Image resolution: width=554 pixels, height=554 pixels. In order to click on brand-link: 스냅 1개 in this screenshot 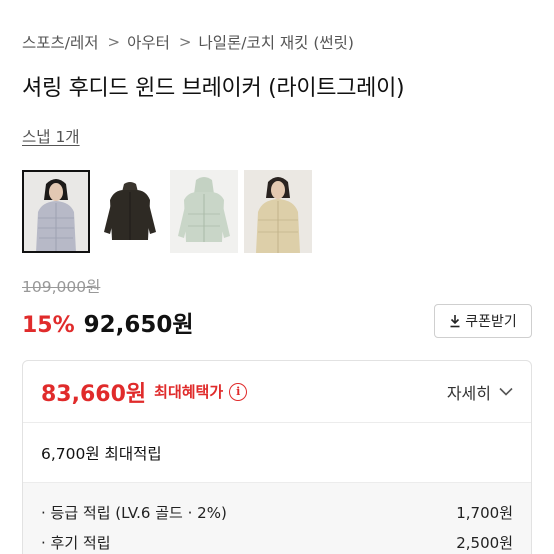, I will do `click(51, 136)`.